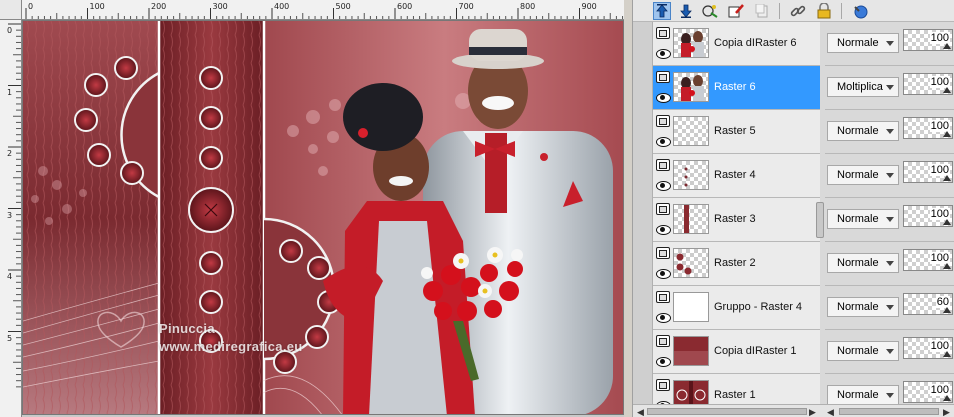 The width and height of the screenshot is (954, 417). What do you see at coordinates (858, 43) in the screenshot?
I see `blend-mode-value: Normale` at bounding box center [858, 43].